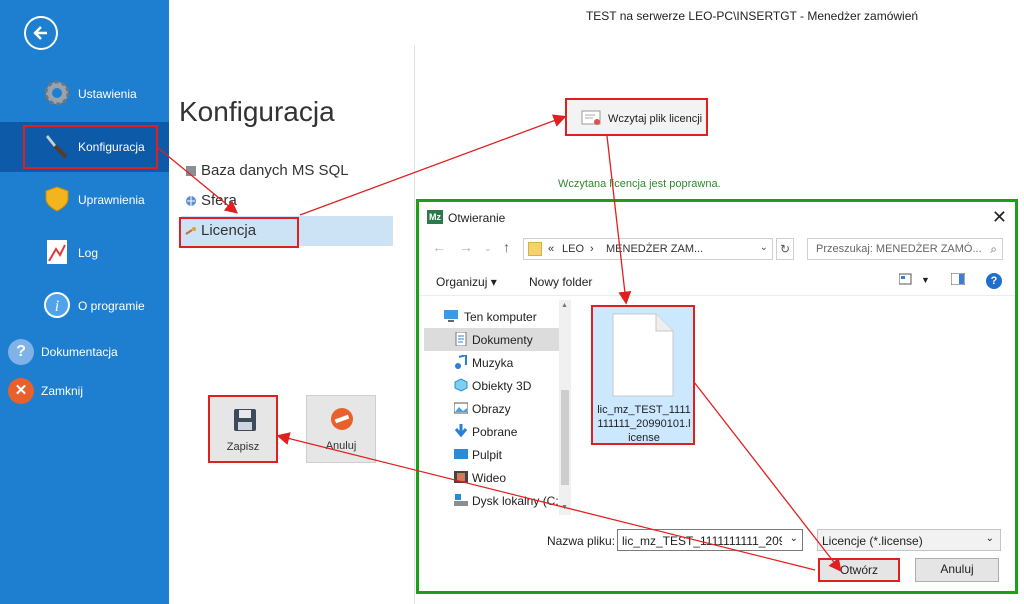 The height and width of the screenshot is (604, 1024). Describe the element at coordinates (245, 420) in the screenshot. I see `floppy-icon` at that location.